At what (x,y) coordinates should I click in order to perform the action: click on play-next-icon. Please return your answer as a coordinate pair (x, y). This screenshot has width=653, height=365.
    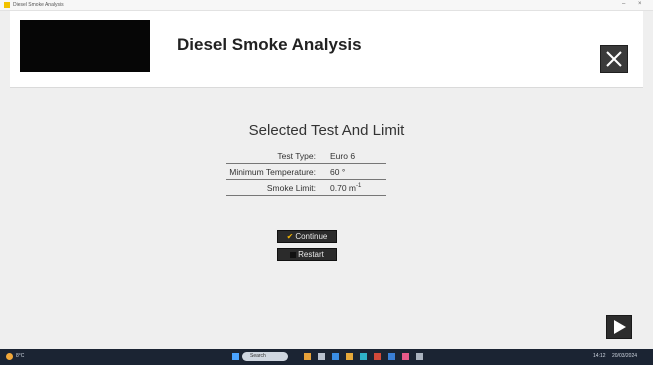
    Looking at the image, I should click on (620, 327).